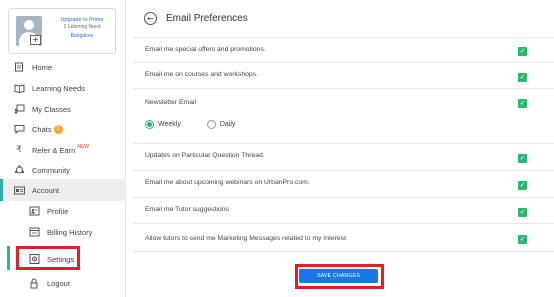 This screenshot has height=297, width=554. I want to click on page-header: ← Email Preferences, so click(343, 19).